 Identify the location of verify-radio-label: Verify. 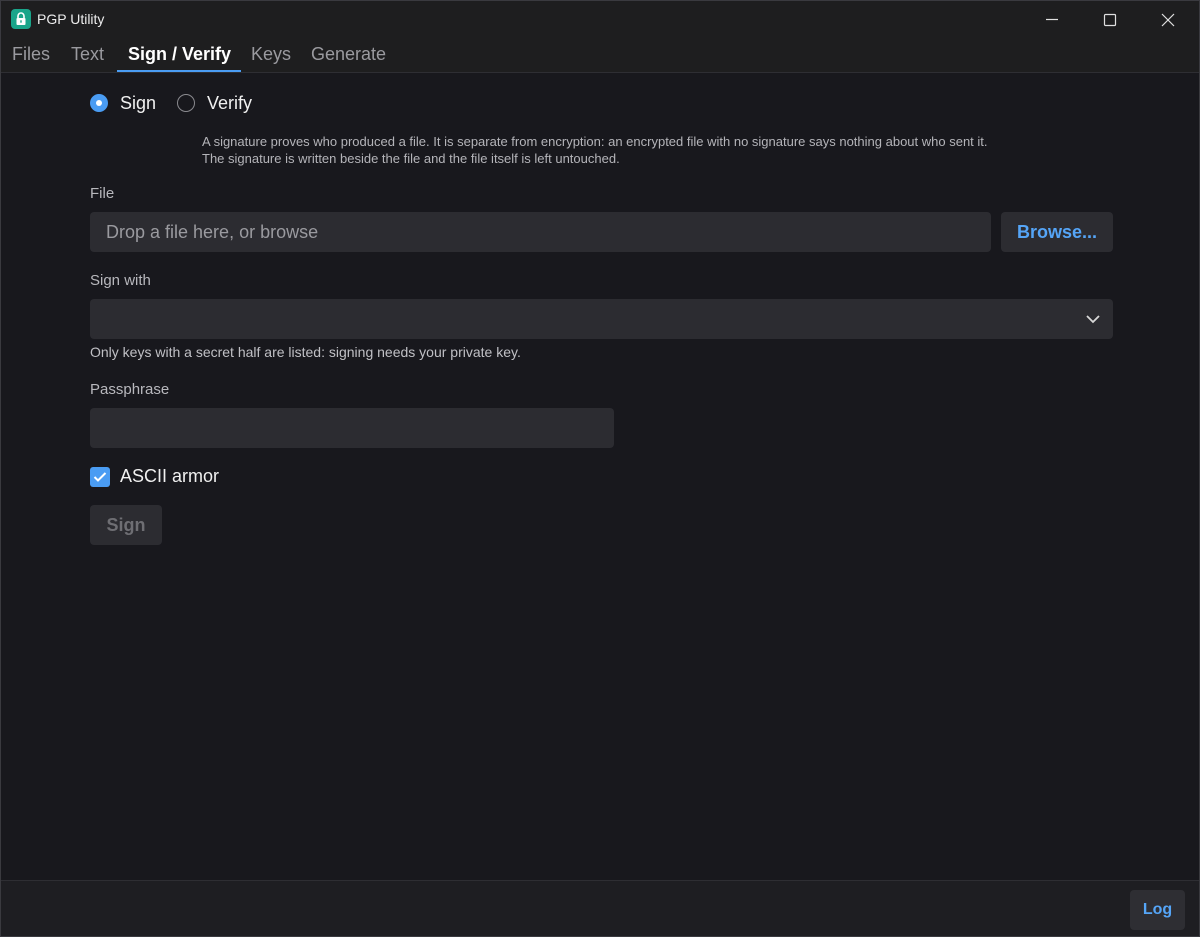
(229, 103).